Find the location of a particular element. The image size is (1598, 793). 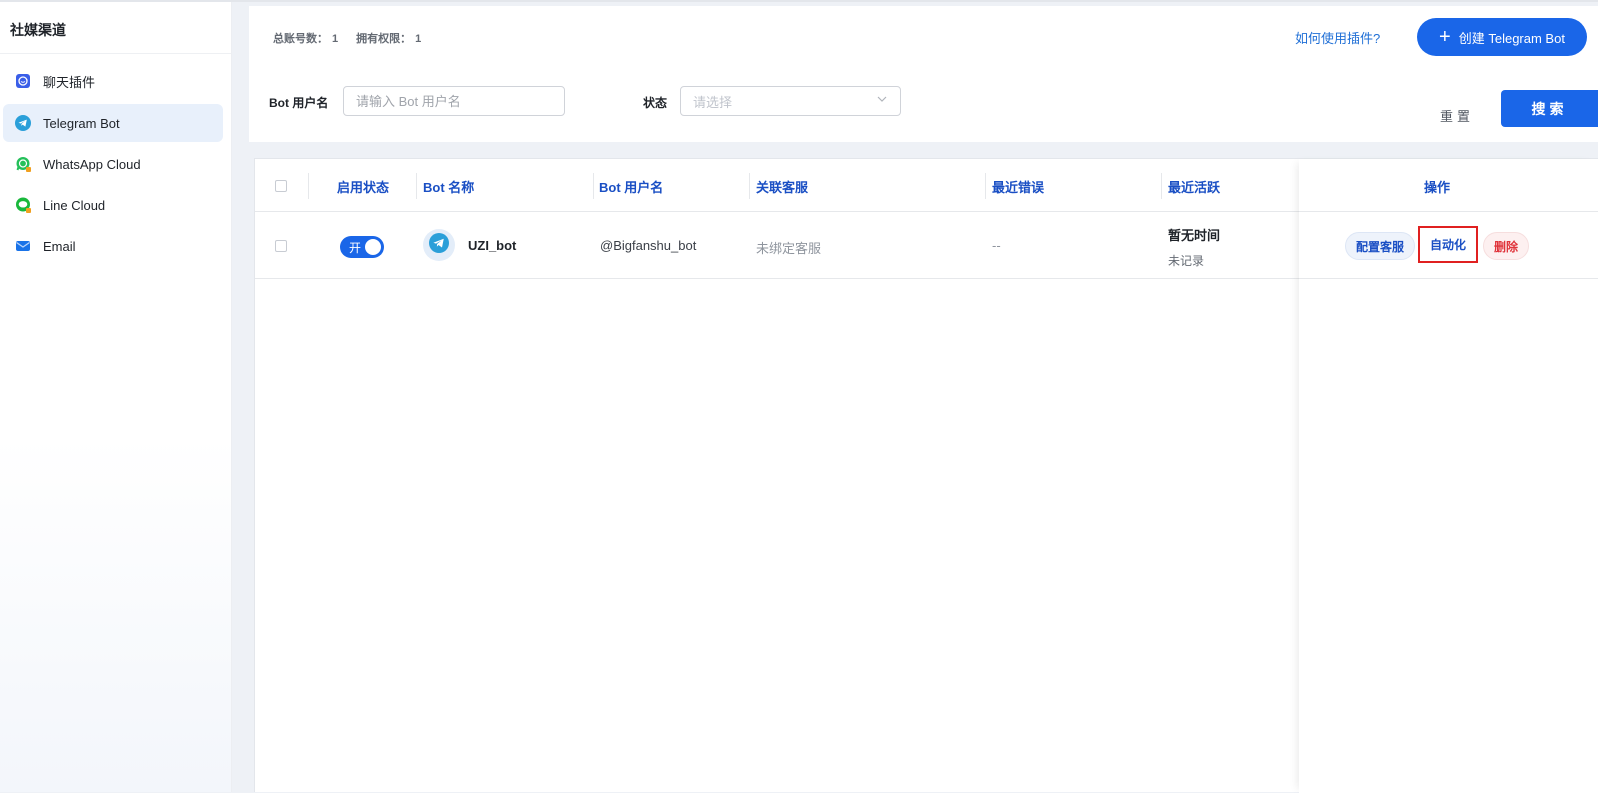

email-icon is located at coordinates (23, 246).